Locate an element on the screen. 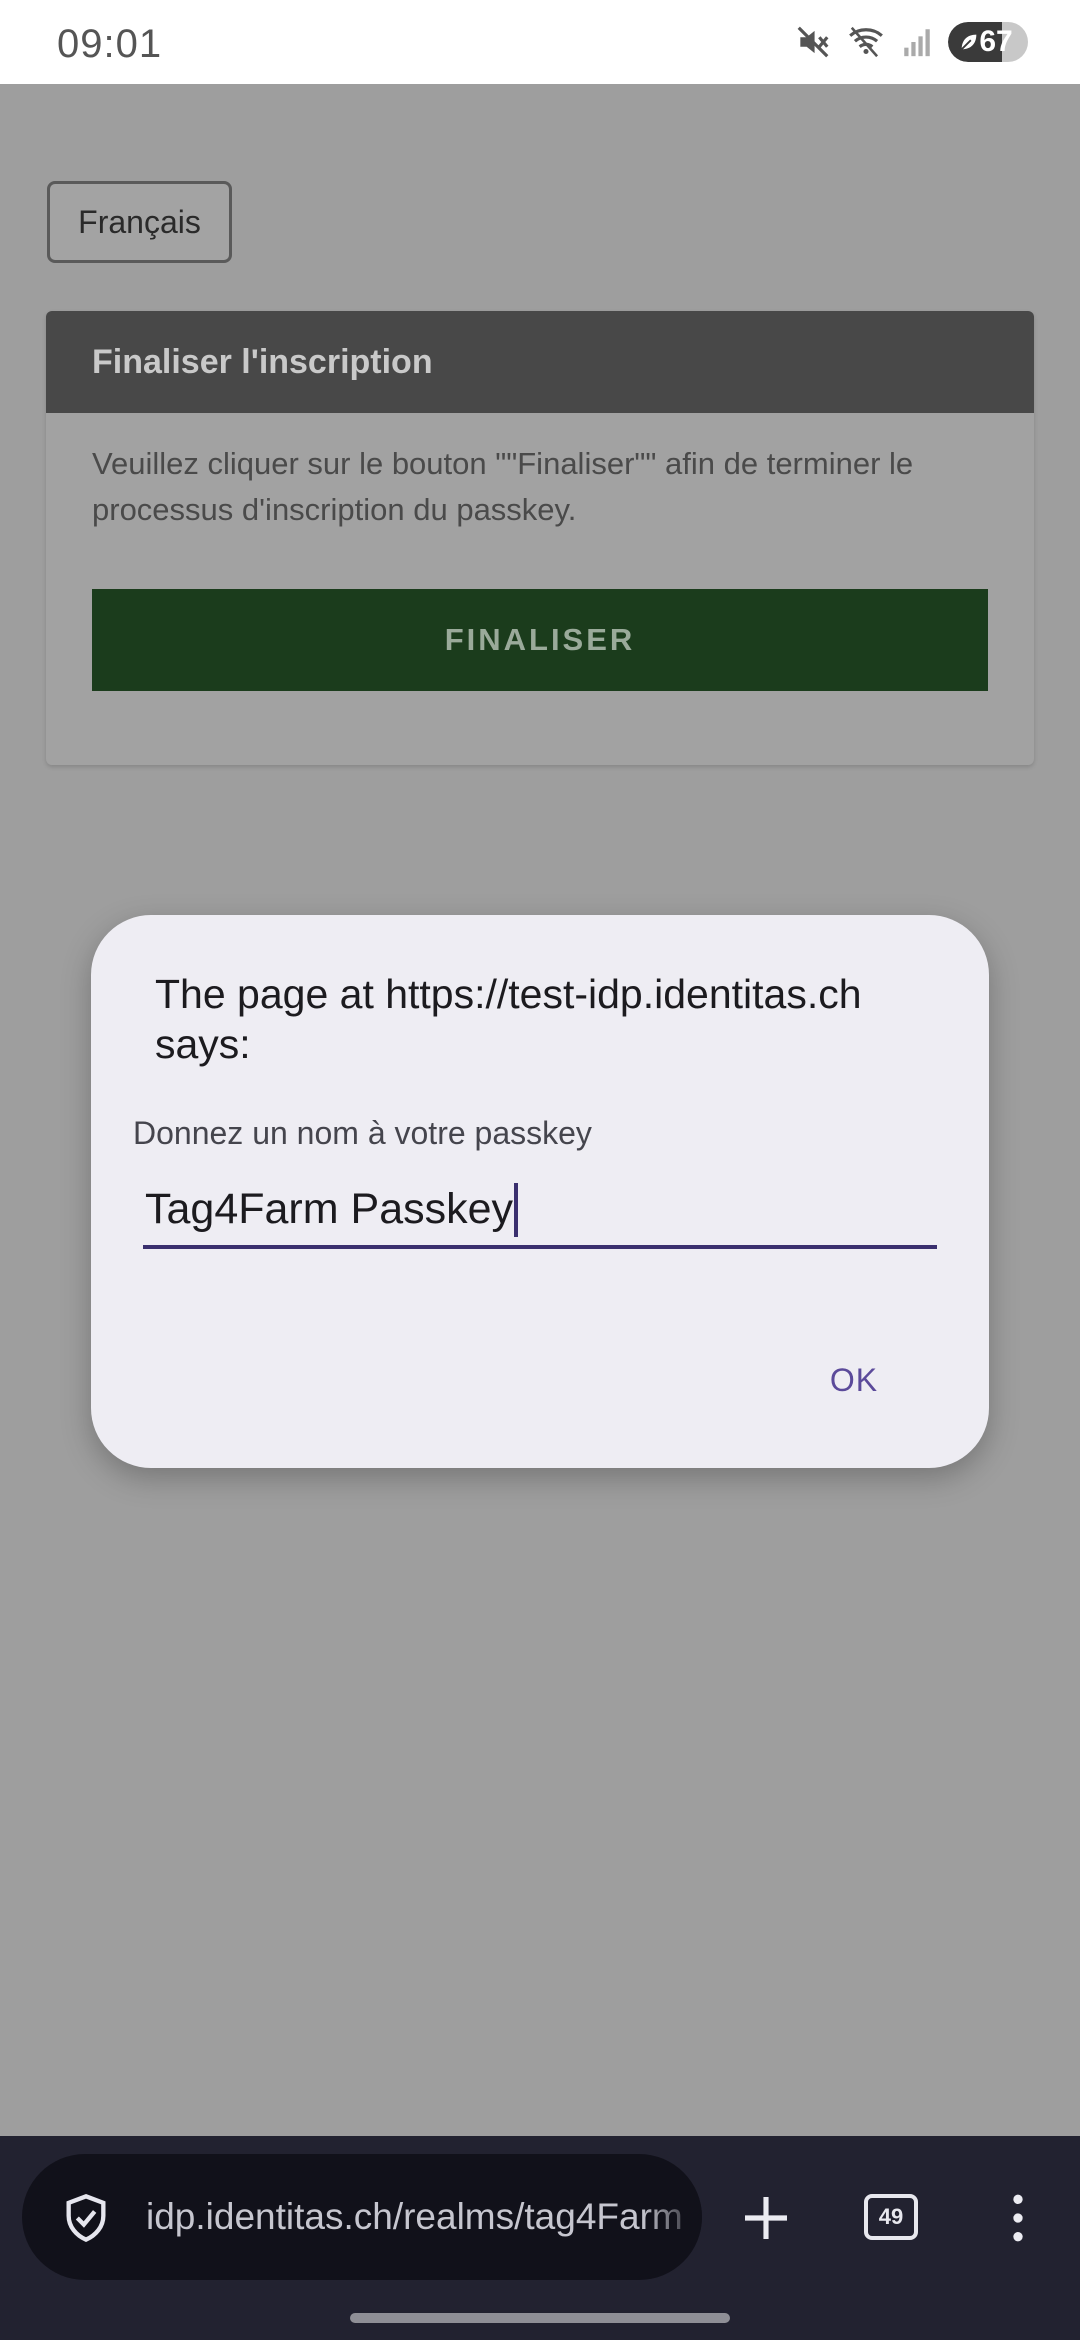 The image size is (1080, 2340). browser-toolbar: idp.identitas.ch/realms/tag4Farm 49 is located at coordinates (540, 2238).